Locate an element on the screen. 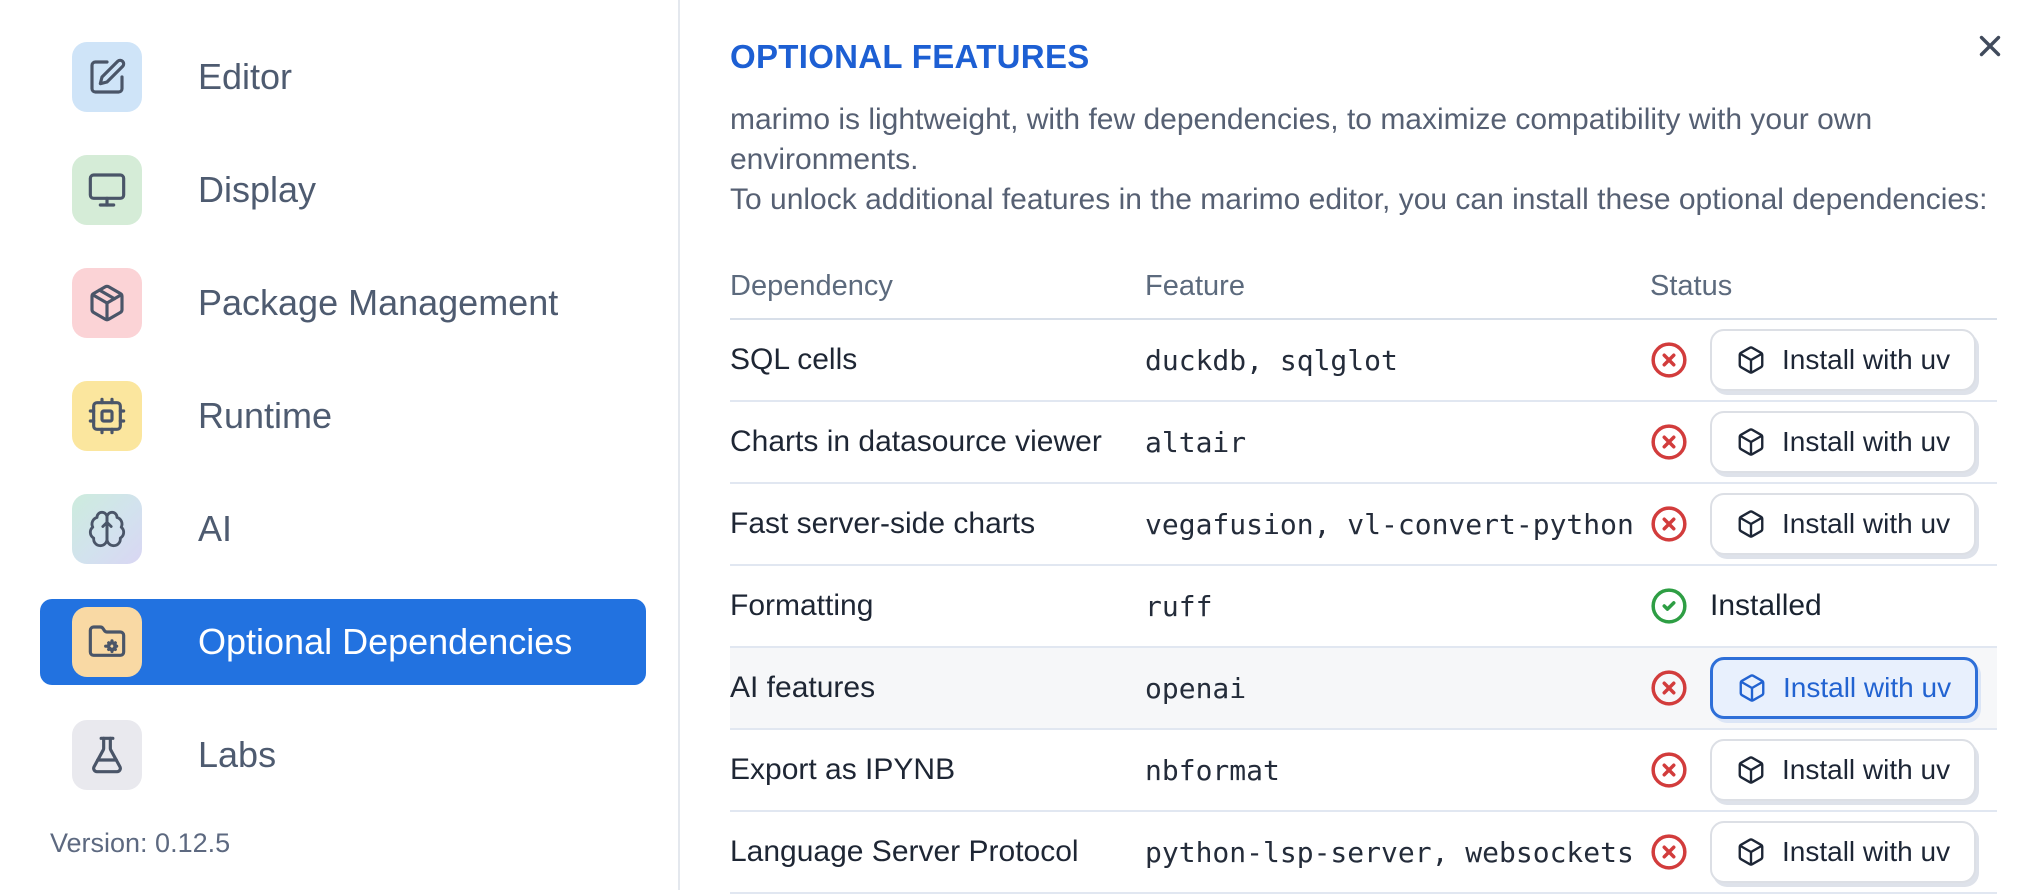 The height and width of the screenshot is (894, 2042). sidebar-item-ai: AI is located at coordinates (343, 529).